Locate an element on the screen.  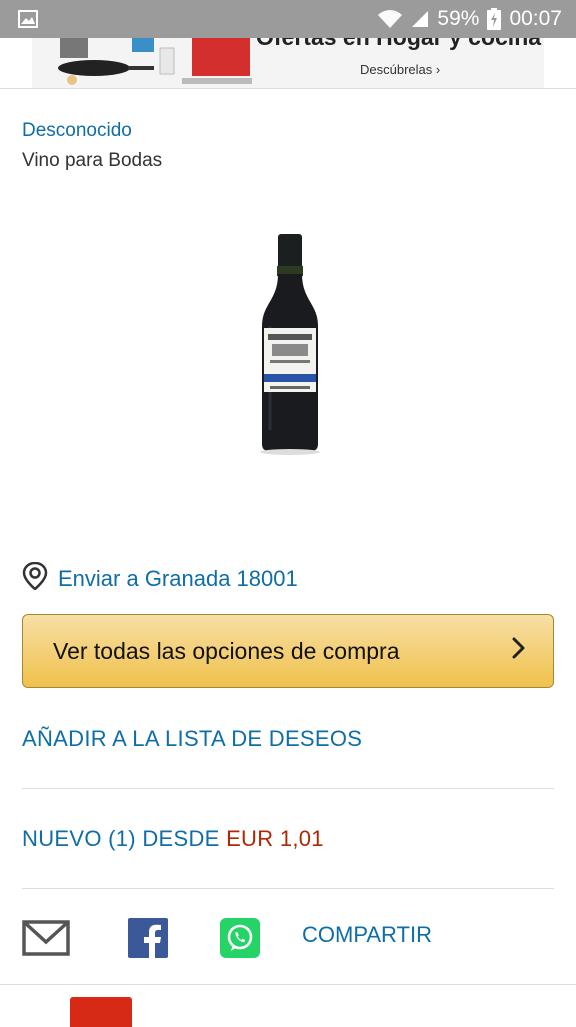
kitchen-products-image is located at coordinates (155, 61).